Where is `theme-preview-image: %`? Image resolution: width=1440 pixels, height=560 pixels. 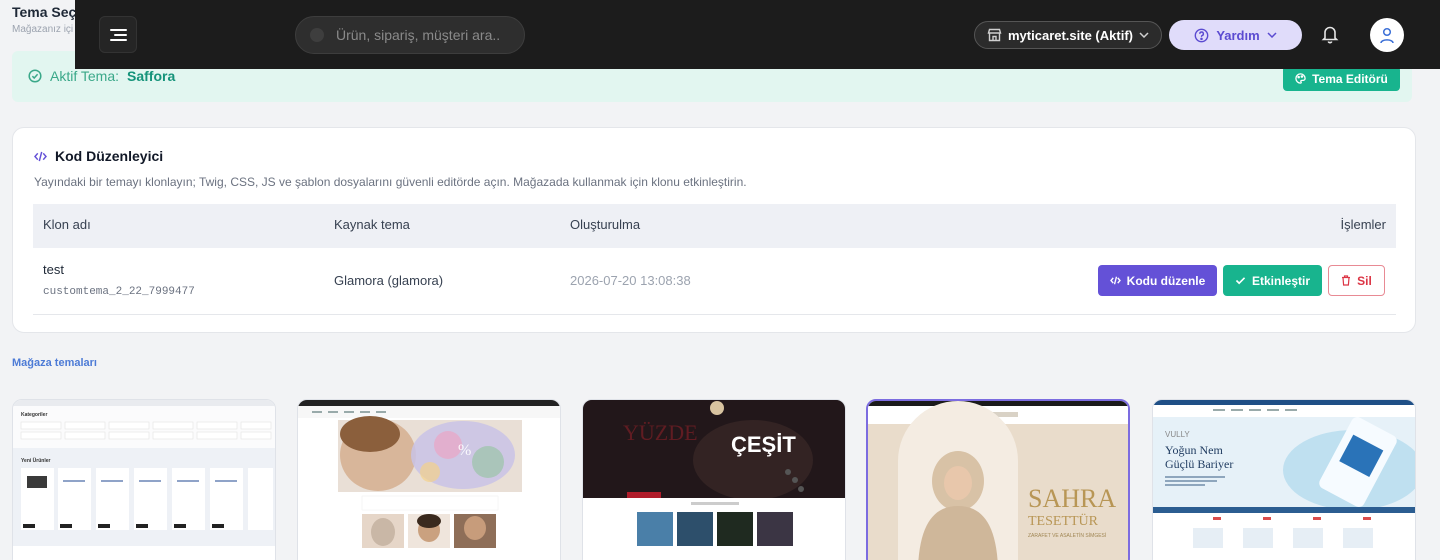
theme-preview-image: % is located at coordinates (429, 480).